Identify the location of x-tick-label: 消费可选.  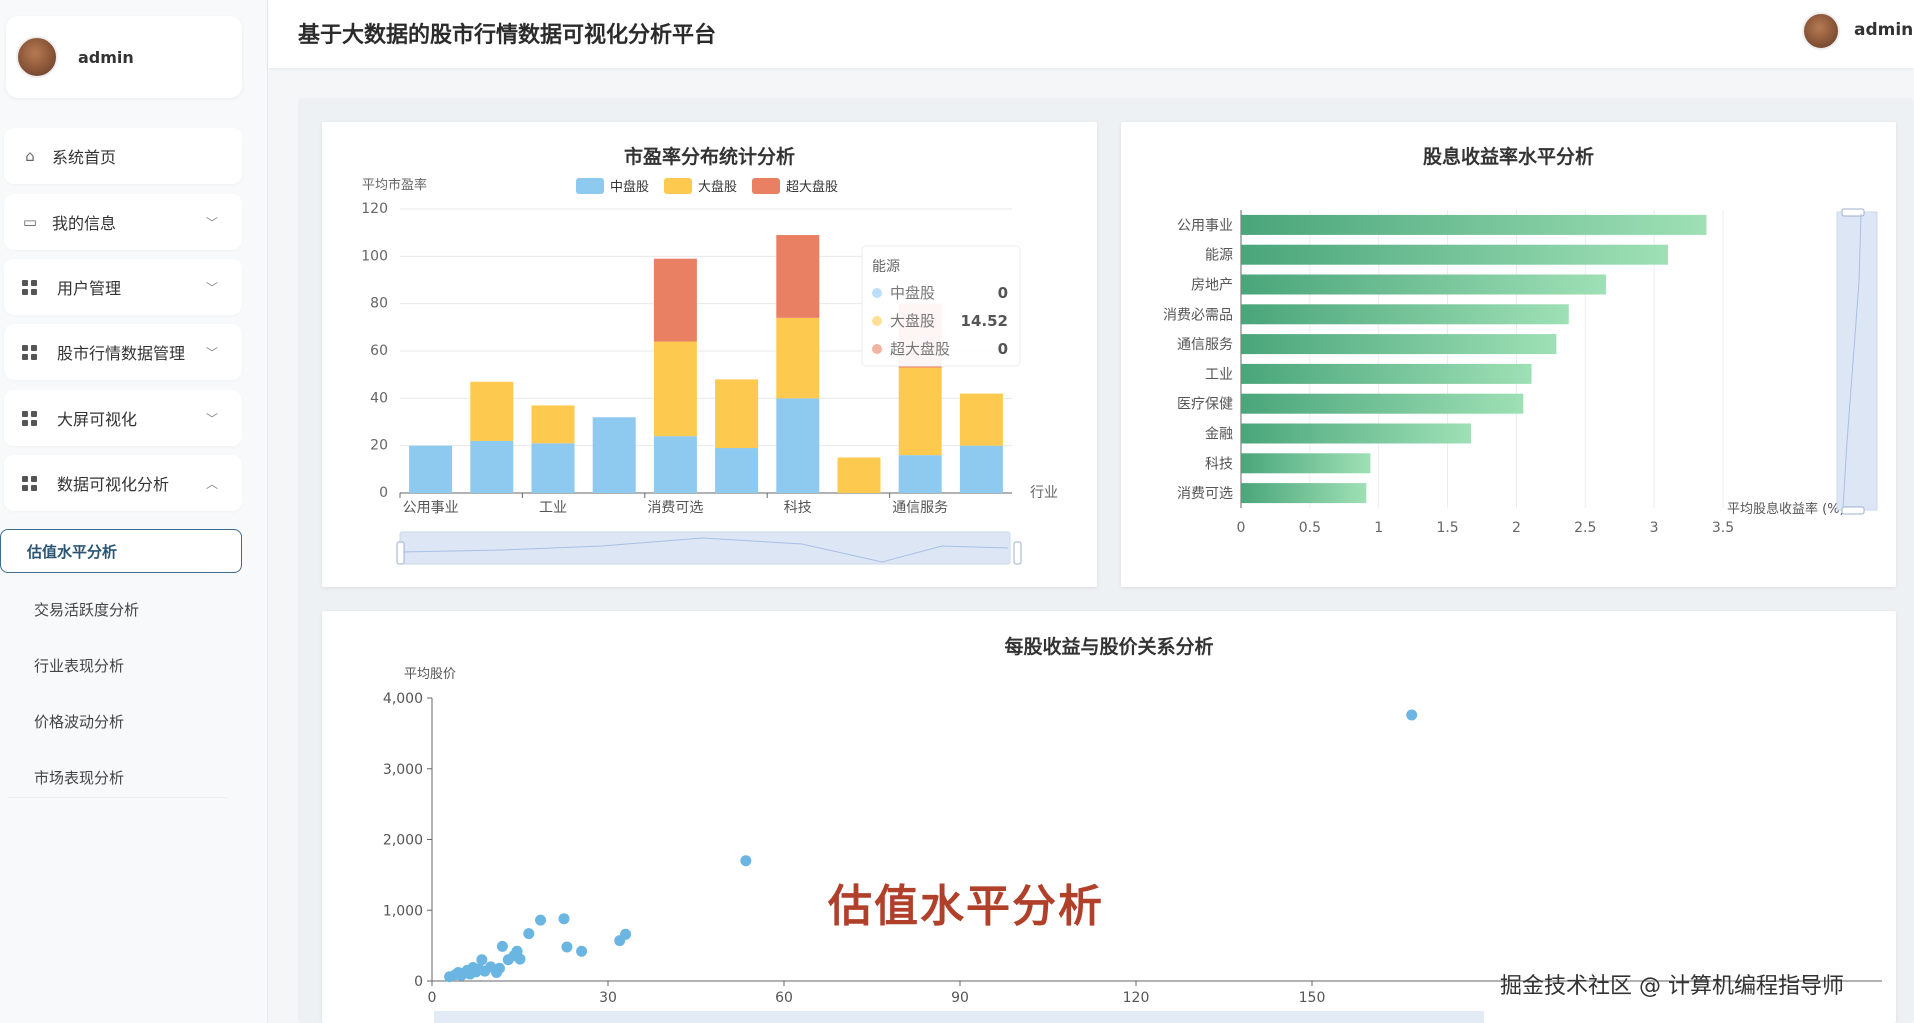
(675, 508).